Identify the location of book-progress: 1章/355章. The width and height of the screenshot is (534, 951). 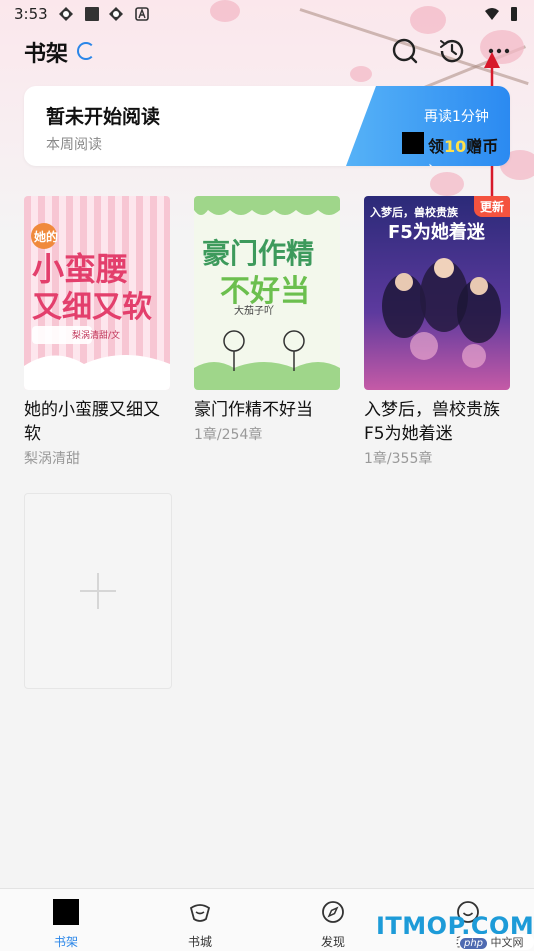
(398, 459).